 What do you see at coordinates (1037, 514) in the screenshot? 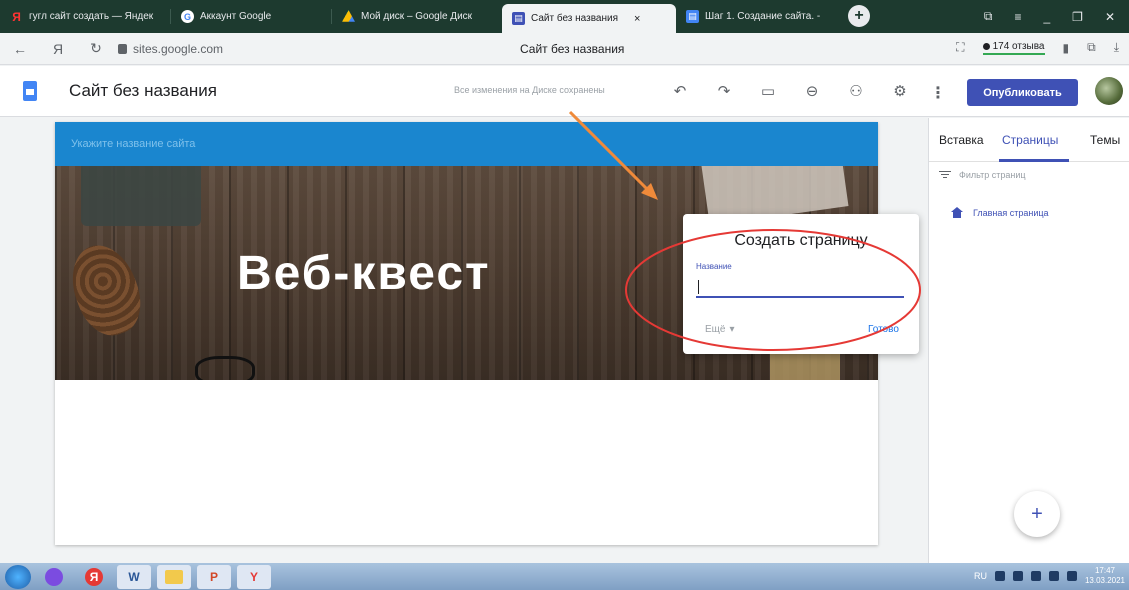
I see `add-page-button: +` at bounding box center [1037, 514].